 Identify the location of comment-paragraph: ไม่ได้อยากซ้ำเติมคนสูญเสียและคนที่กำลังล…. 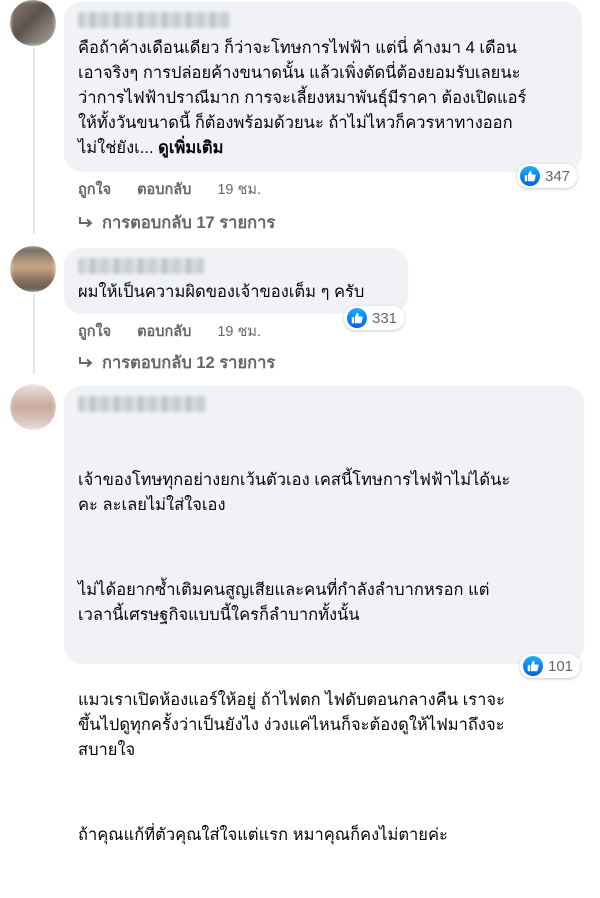
(284, 602).